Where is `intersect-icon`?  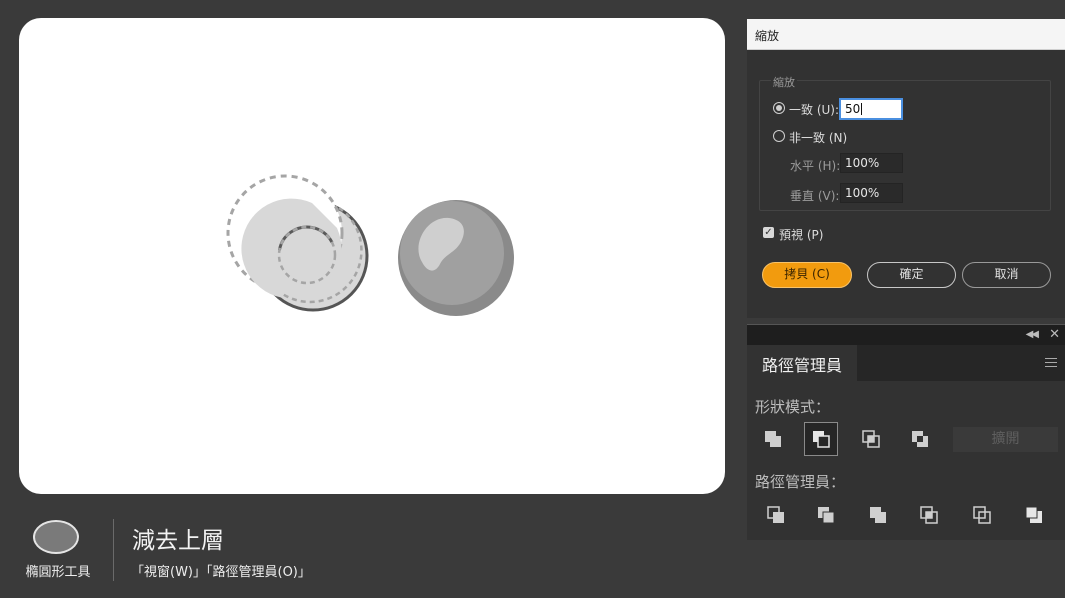 intersect-icon is located at coordinates (871, 439).